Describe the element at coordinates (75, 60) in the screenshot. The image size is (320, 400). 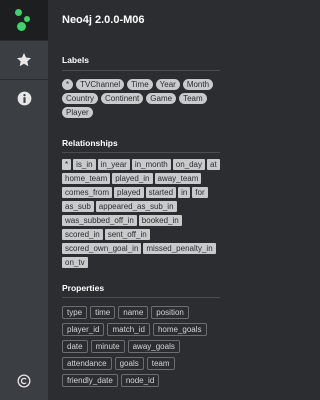
I see `labels-heading: Labels` at that location.